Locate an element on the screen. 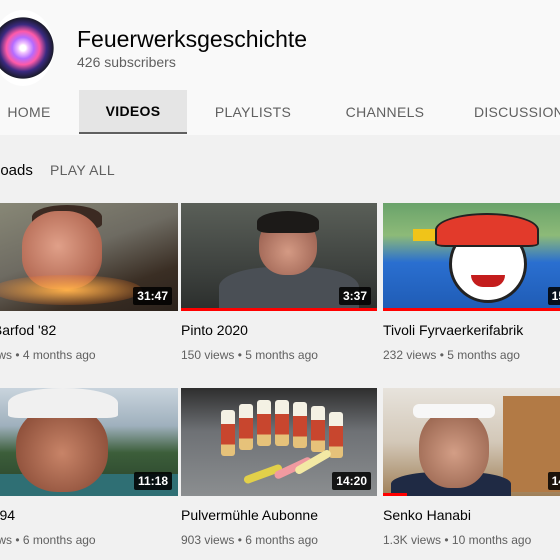 This screenshot has height=560, width=560. video-meta: 232 views • 5 months ago is located at coordinates (451, 355).